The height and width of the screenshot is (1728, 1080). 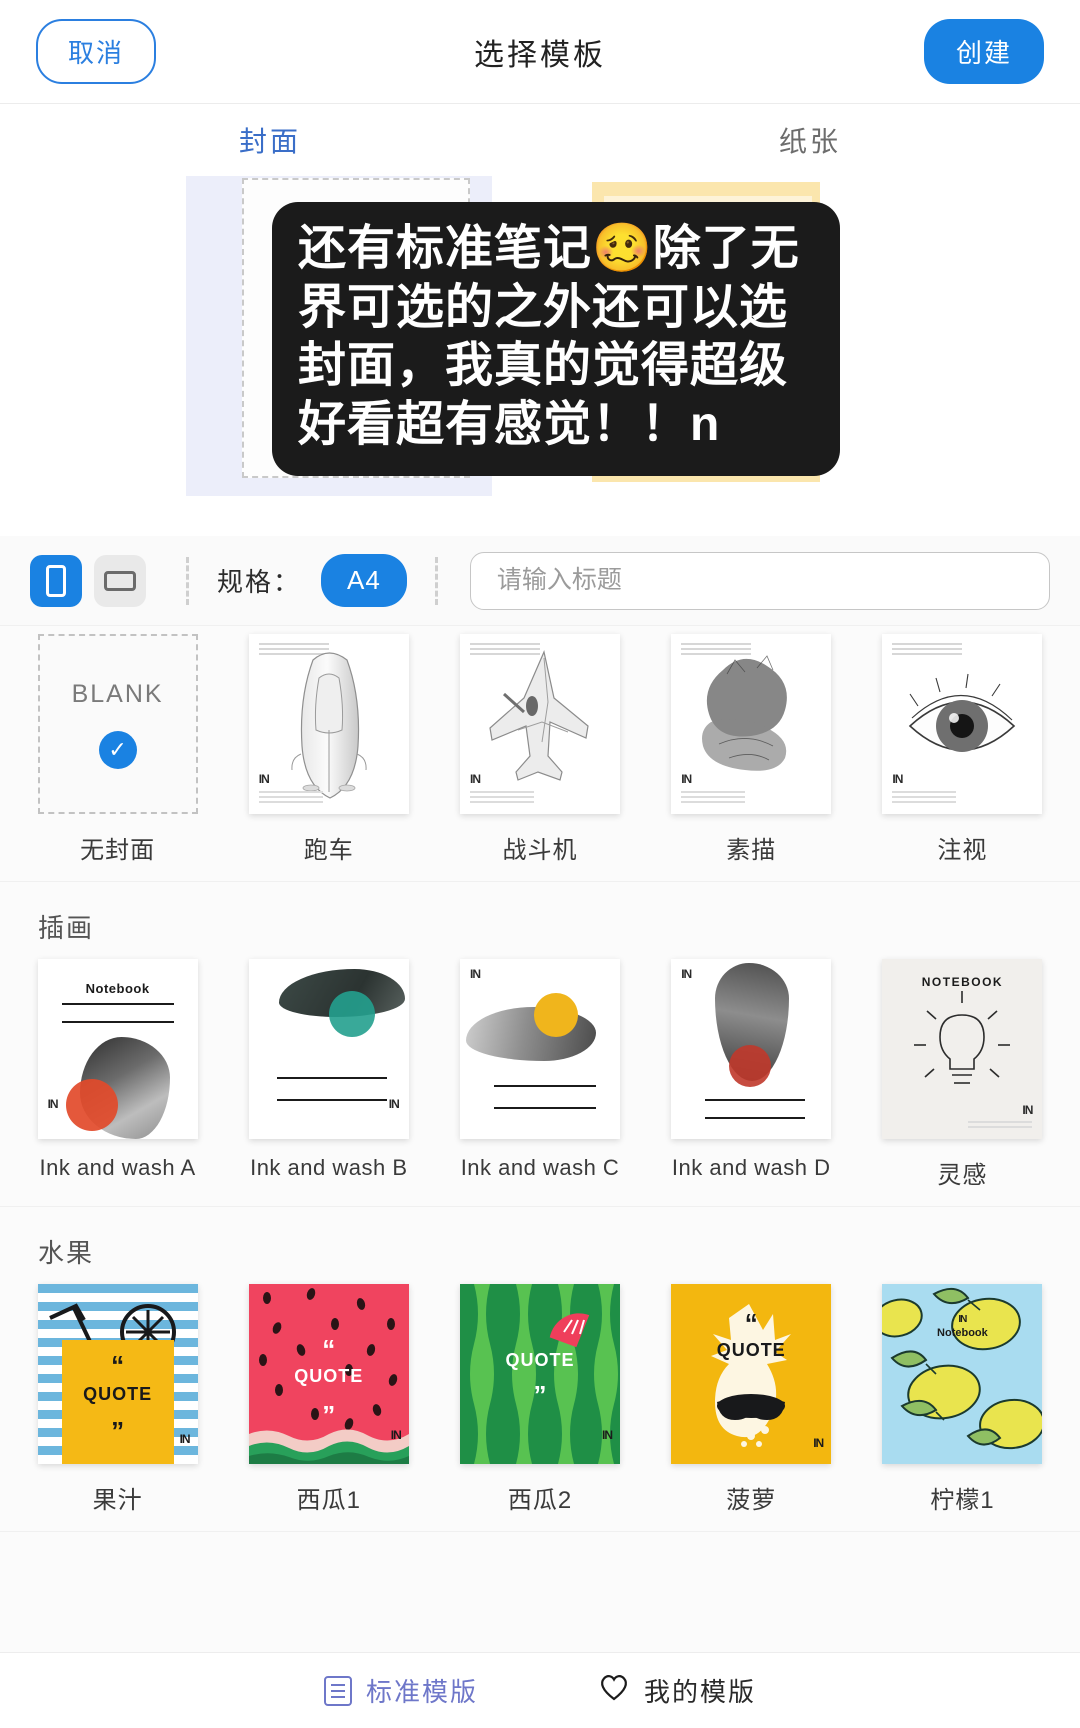 What do you see at coordinates (540, 850) in the screenshot?
I see `template-label: 战斗机` at bounding box center [540, 850].